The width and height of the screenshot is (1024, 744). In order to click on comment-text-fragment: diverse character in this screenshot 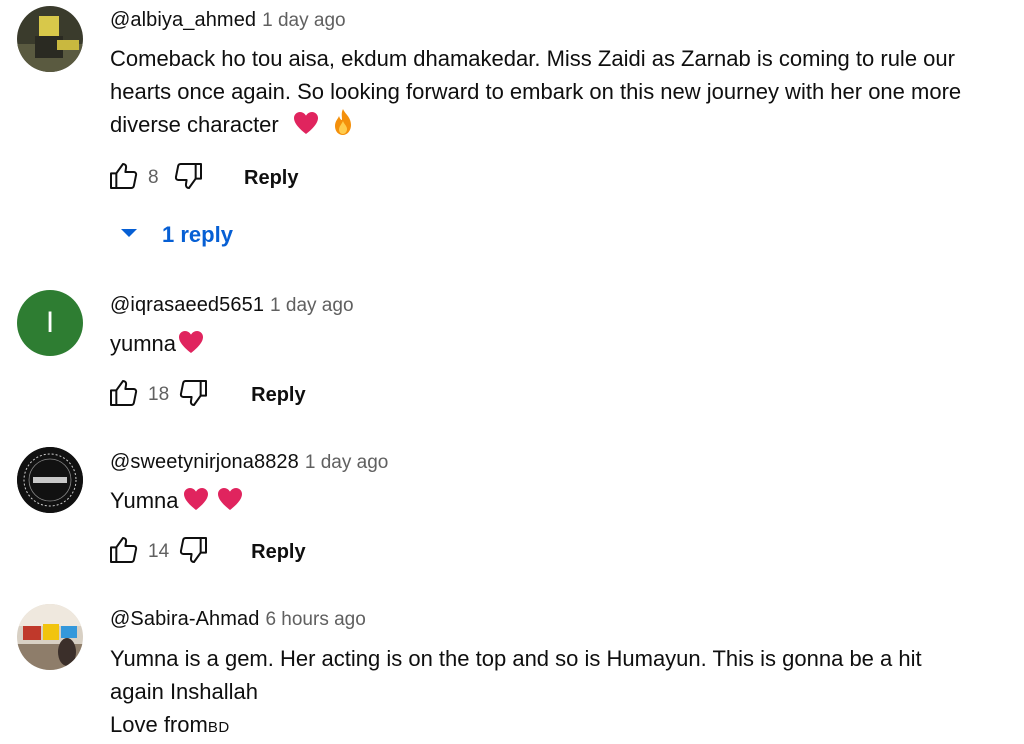, I will do `click(194, 124)`.